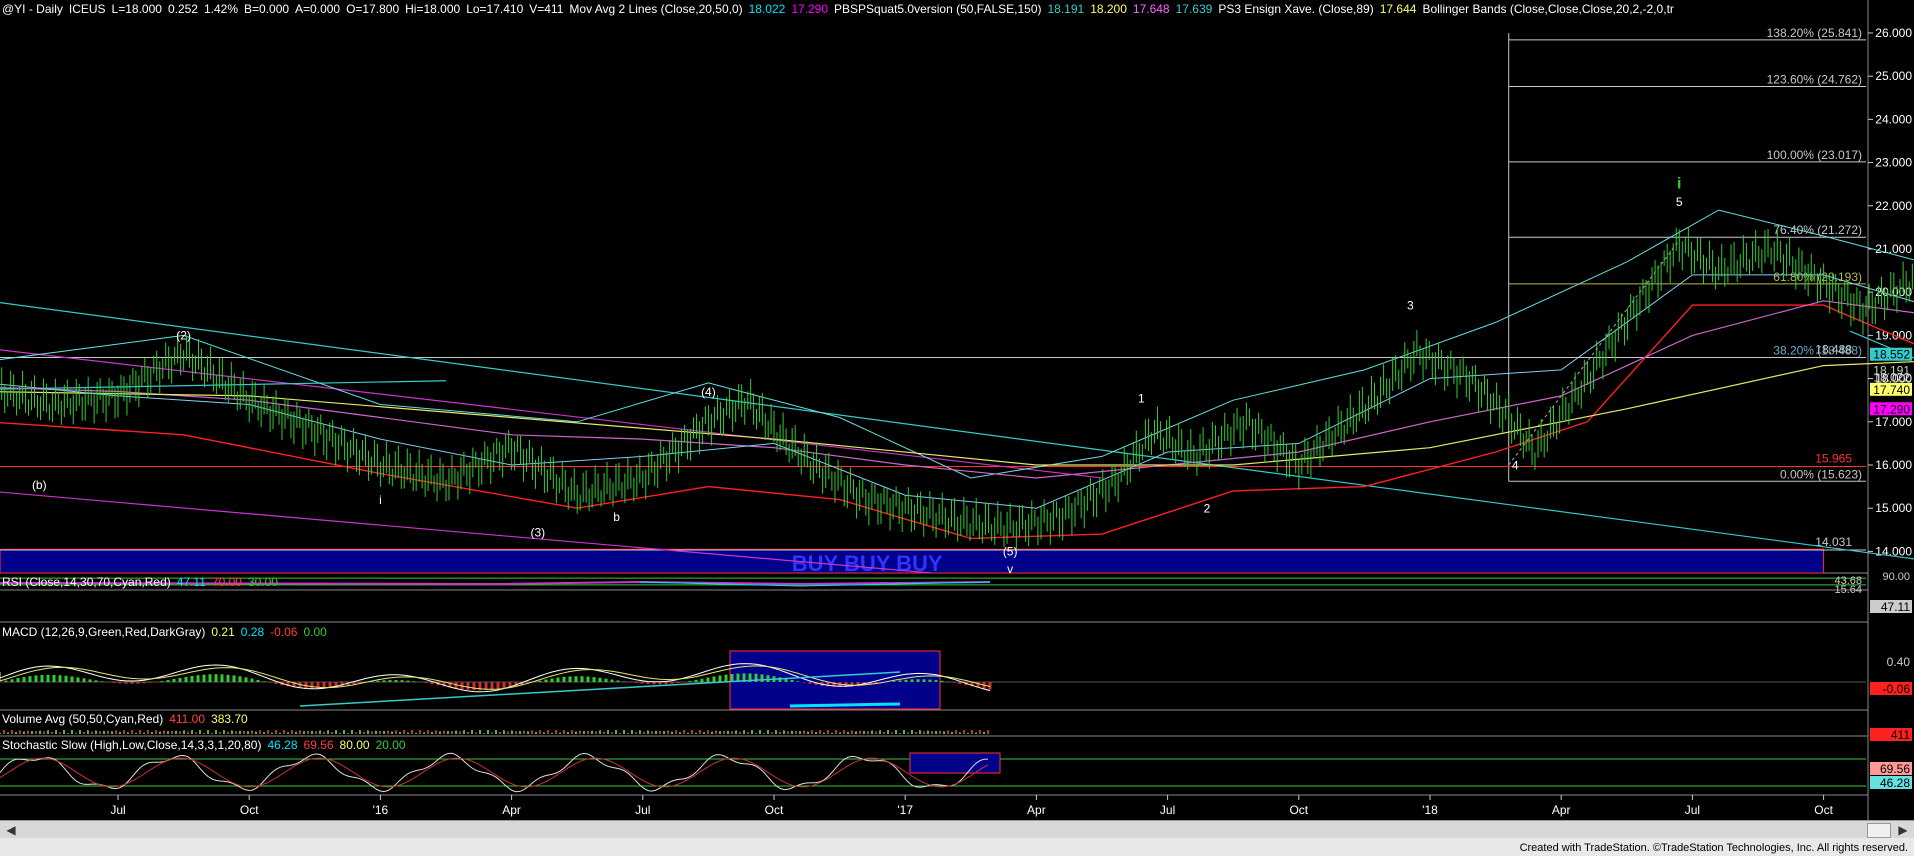 The height and width of the screenshot is (856, 1914). Describe the element at coordinates (1895, 783) in the screenshot. I see `stoch-tag: 46.28` at that location.